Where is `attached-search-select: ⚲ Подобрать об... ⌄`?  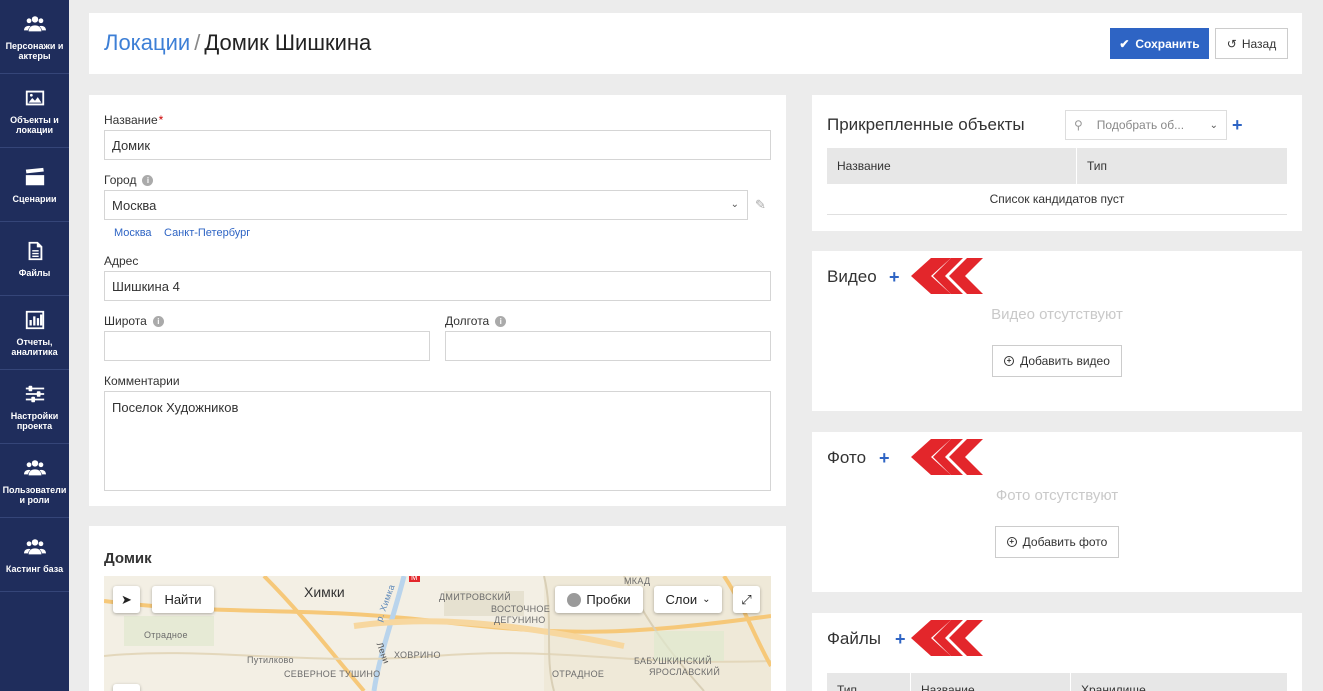
attached-search-select: ⚲ Подобрать об... ⌄ is located at coordinates (1146, 125).